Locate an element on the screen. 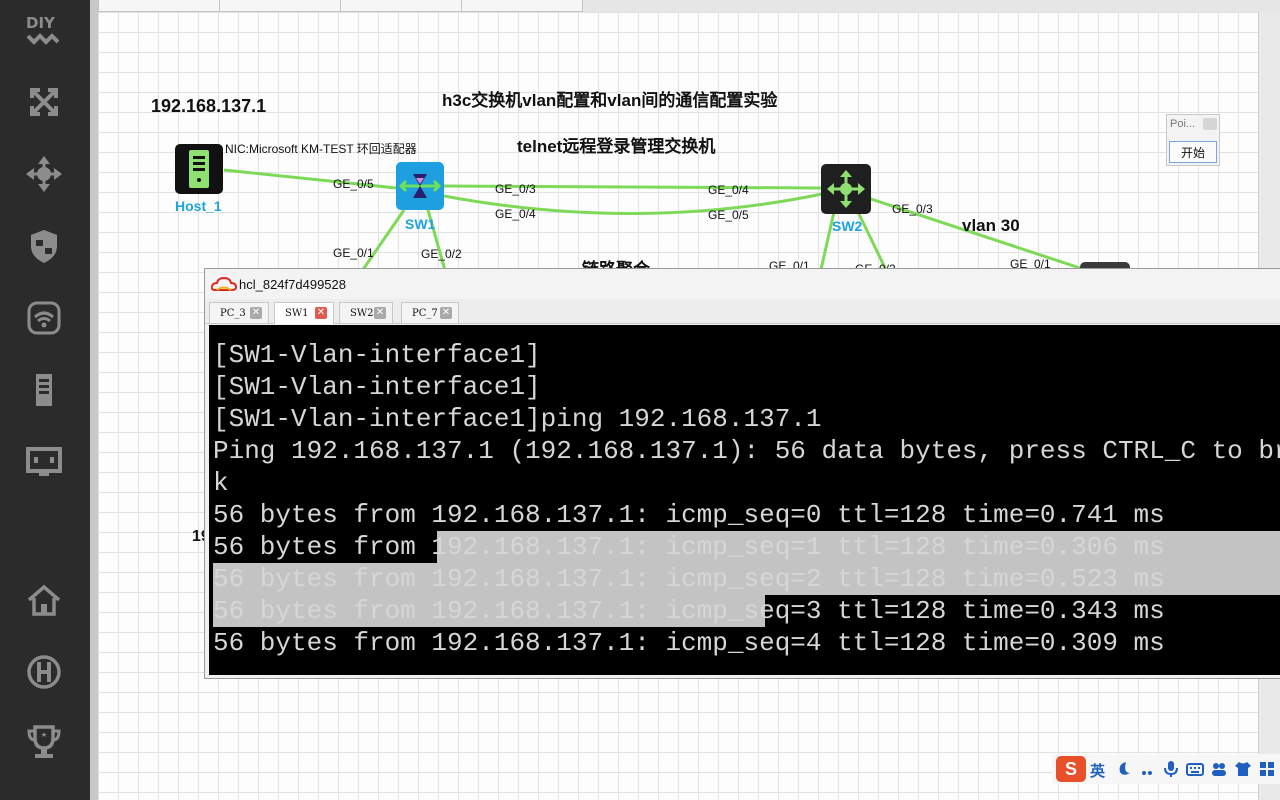 This screenshot has height=800, width=1280. keyboard-icon is located at coordinates (1195, 769).